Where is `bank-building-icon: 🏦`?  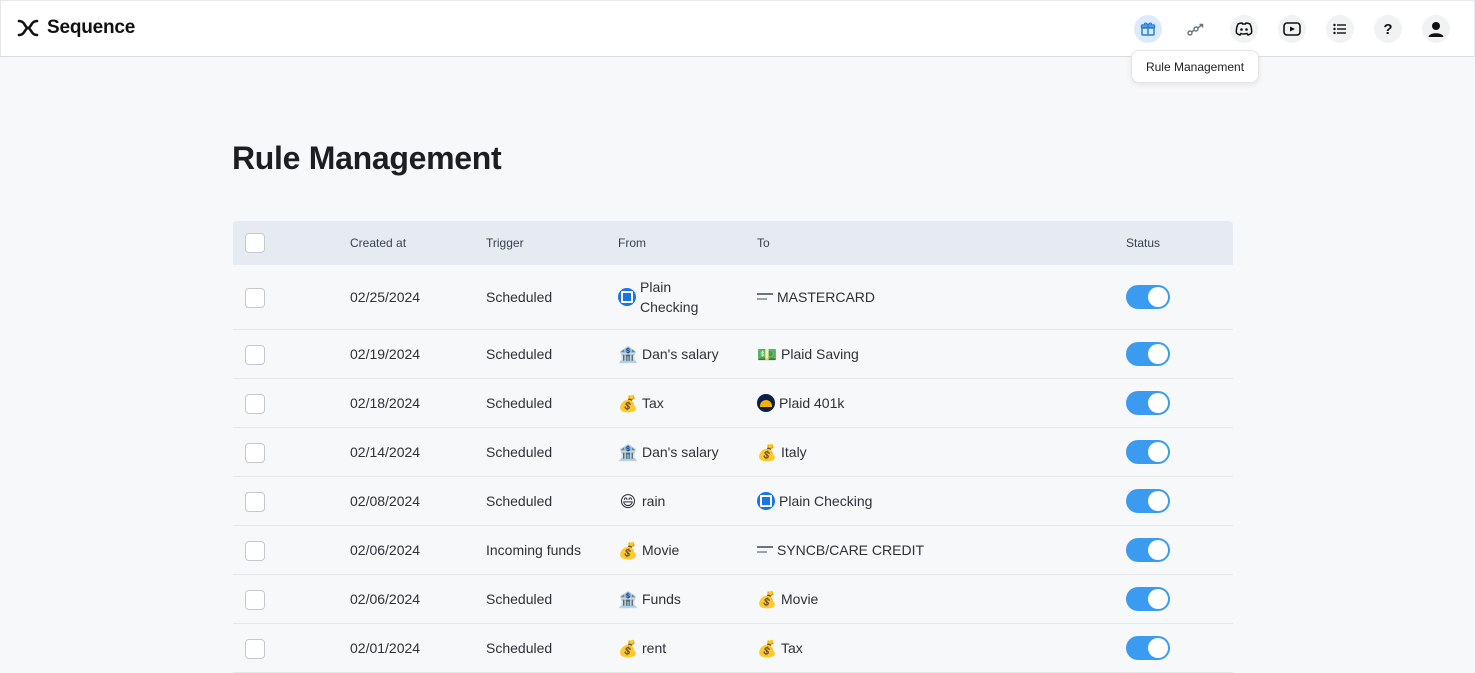
bank-building-icon: 🏦 is located at coordinates (628, 354).